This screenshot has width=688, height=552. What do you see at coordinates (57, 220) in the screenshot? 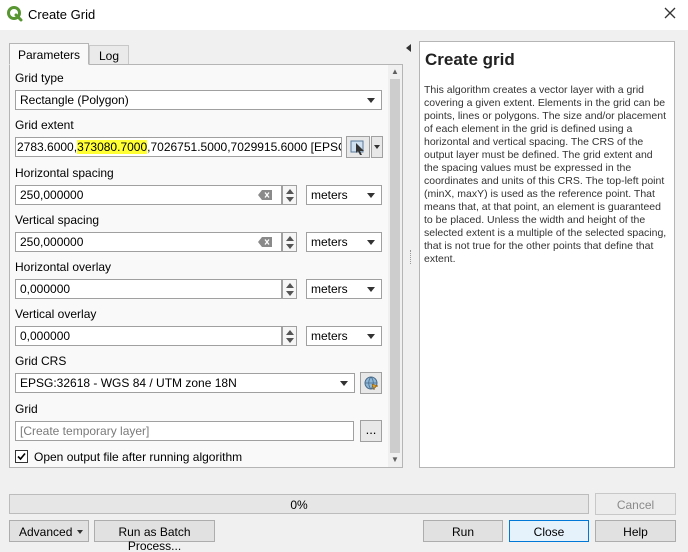
I see `vertical-spacing-label: Vertical spacing` at bounding box center [57, 220].